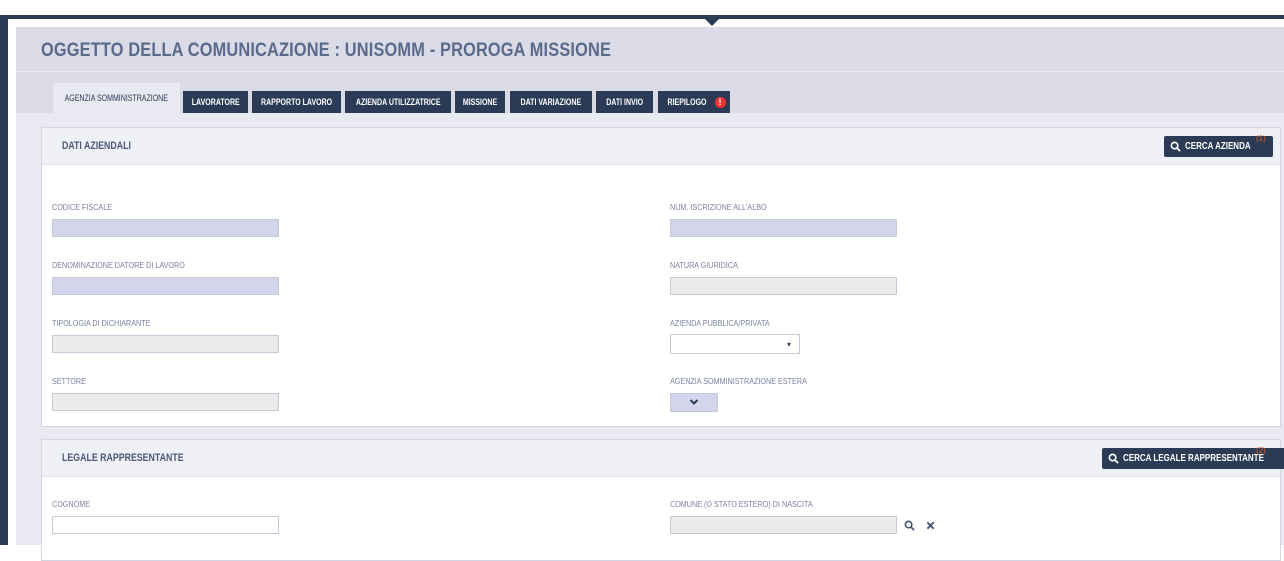 This screenshot has width=1284, height=561. What do you see at coordinates (741, 504) in the screenshot?
I see `comune-nascita-label: COMUNE (O STATO ESTERO) DI NASCITA` at bounding box center [741, 504].